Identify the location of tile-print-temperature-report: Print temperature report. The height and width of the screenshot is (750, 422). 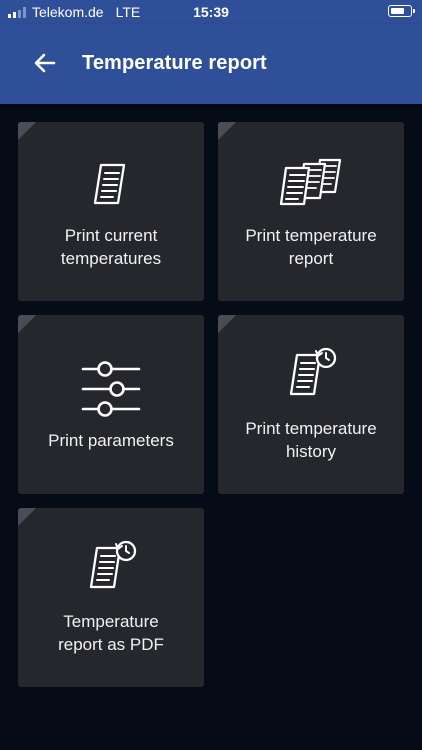
(311, 211).